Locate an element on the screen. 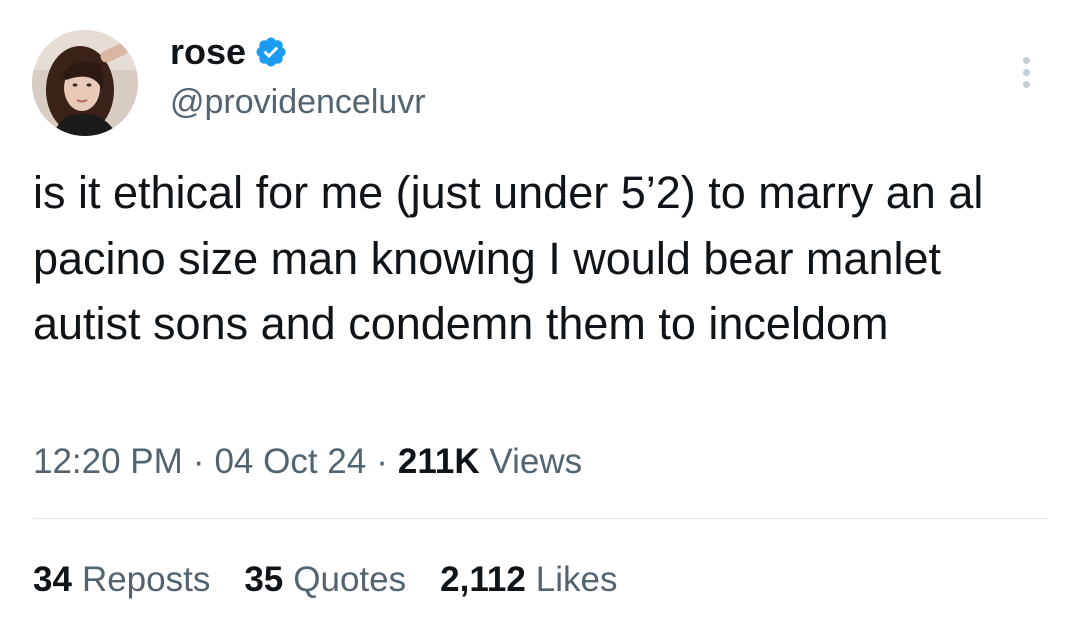 Image resolution: width=1080 pixels, height=633 pixels. avatar is located at coordinates (85, 83).